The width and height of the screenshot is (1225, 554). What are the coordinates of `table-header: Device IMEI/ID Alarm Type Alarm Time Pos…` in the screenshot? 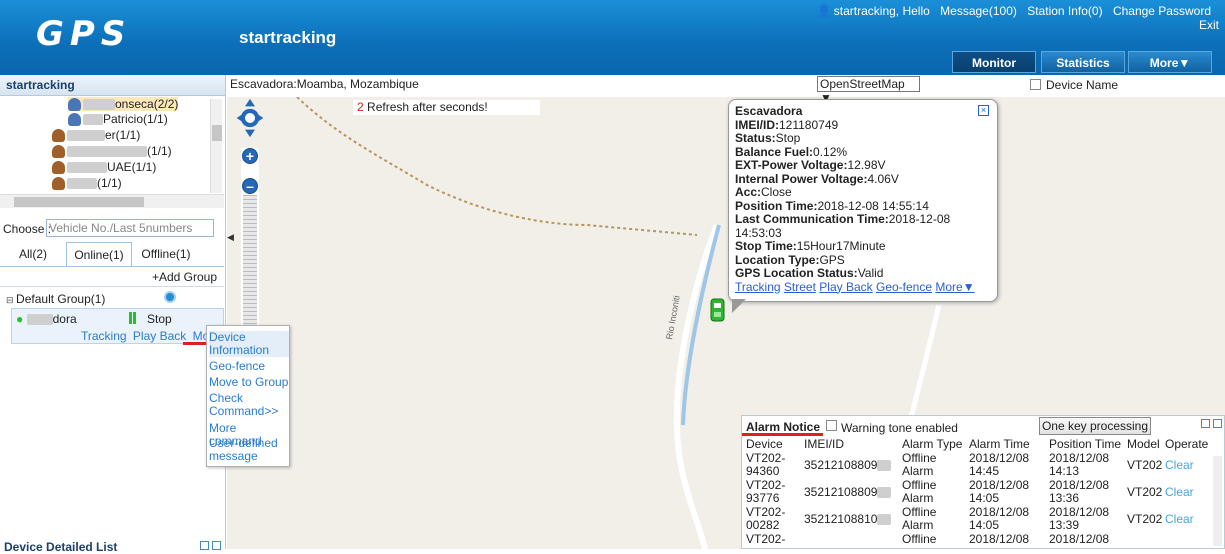 It's located at (977, 444).